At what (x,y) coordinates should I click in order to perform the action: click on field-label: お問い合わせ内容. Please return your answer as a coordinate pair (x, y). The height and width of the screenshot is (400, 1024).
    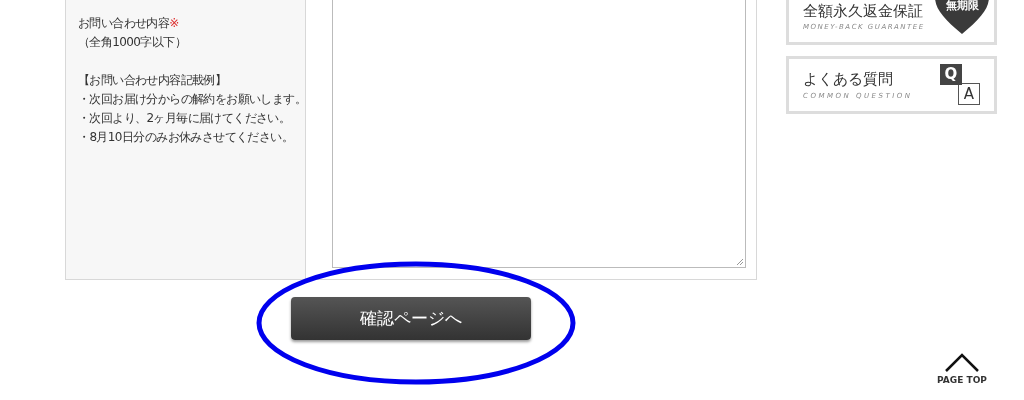
    Looking at the image, I should click on (124, 23).